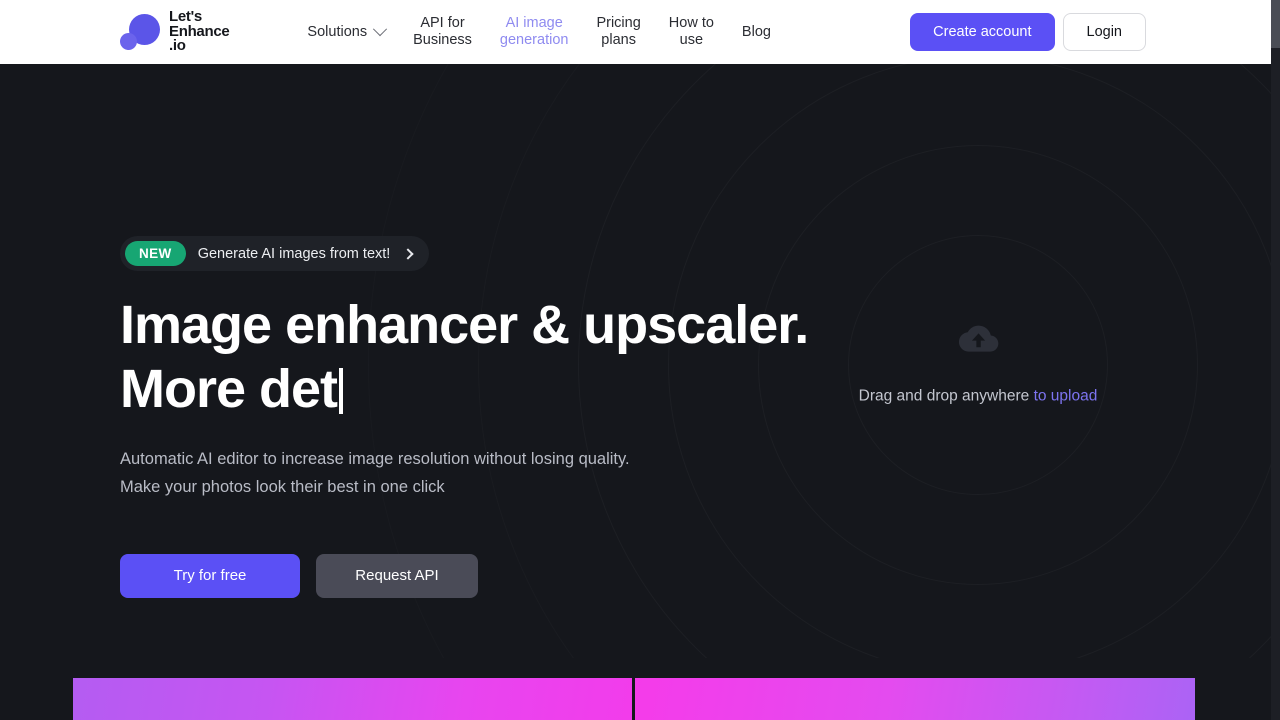 This screenshot has height=720, width=1280. Describe the element at coordinates (1104, 32) in the screenshot. I see `login-button: Login` at that location.